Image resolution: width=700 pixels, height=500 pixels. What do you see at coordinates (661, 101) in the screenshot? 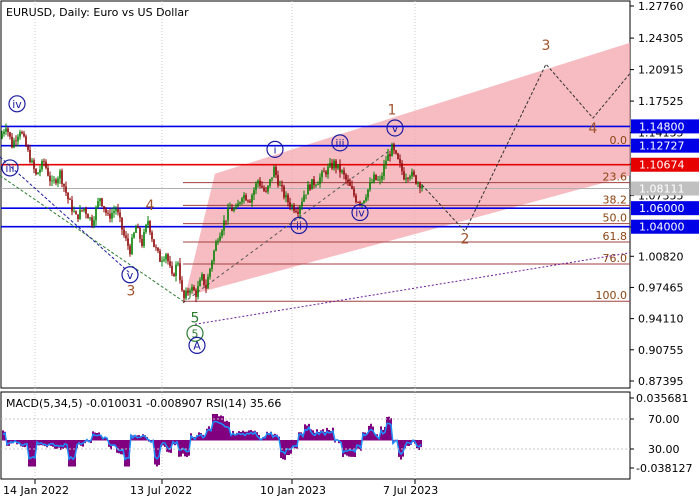
I see `y-tick-label: 1.17525` at bounding box center [661, 101].